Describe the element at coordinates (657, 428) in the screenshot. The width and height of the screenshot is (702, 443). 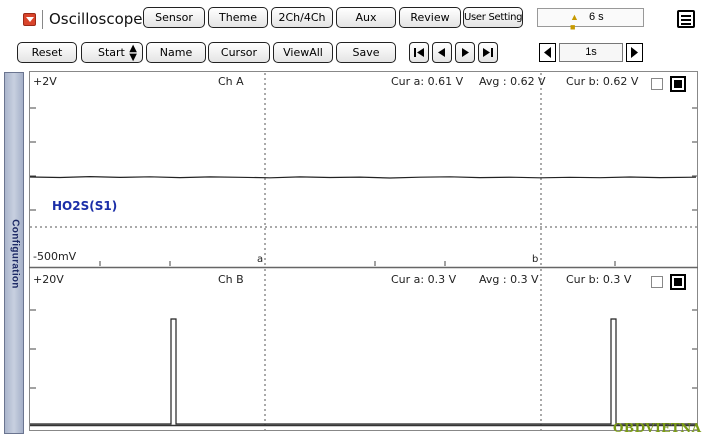
I see `watermark: OBDVIETNAM` at that location.